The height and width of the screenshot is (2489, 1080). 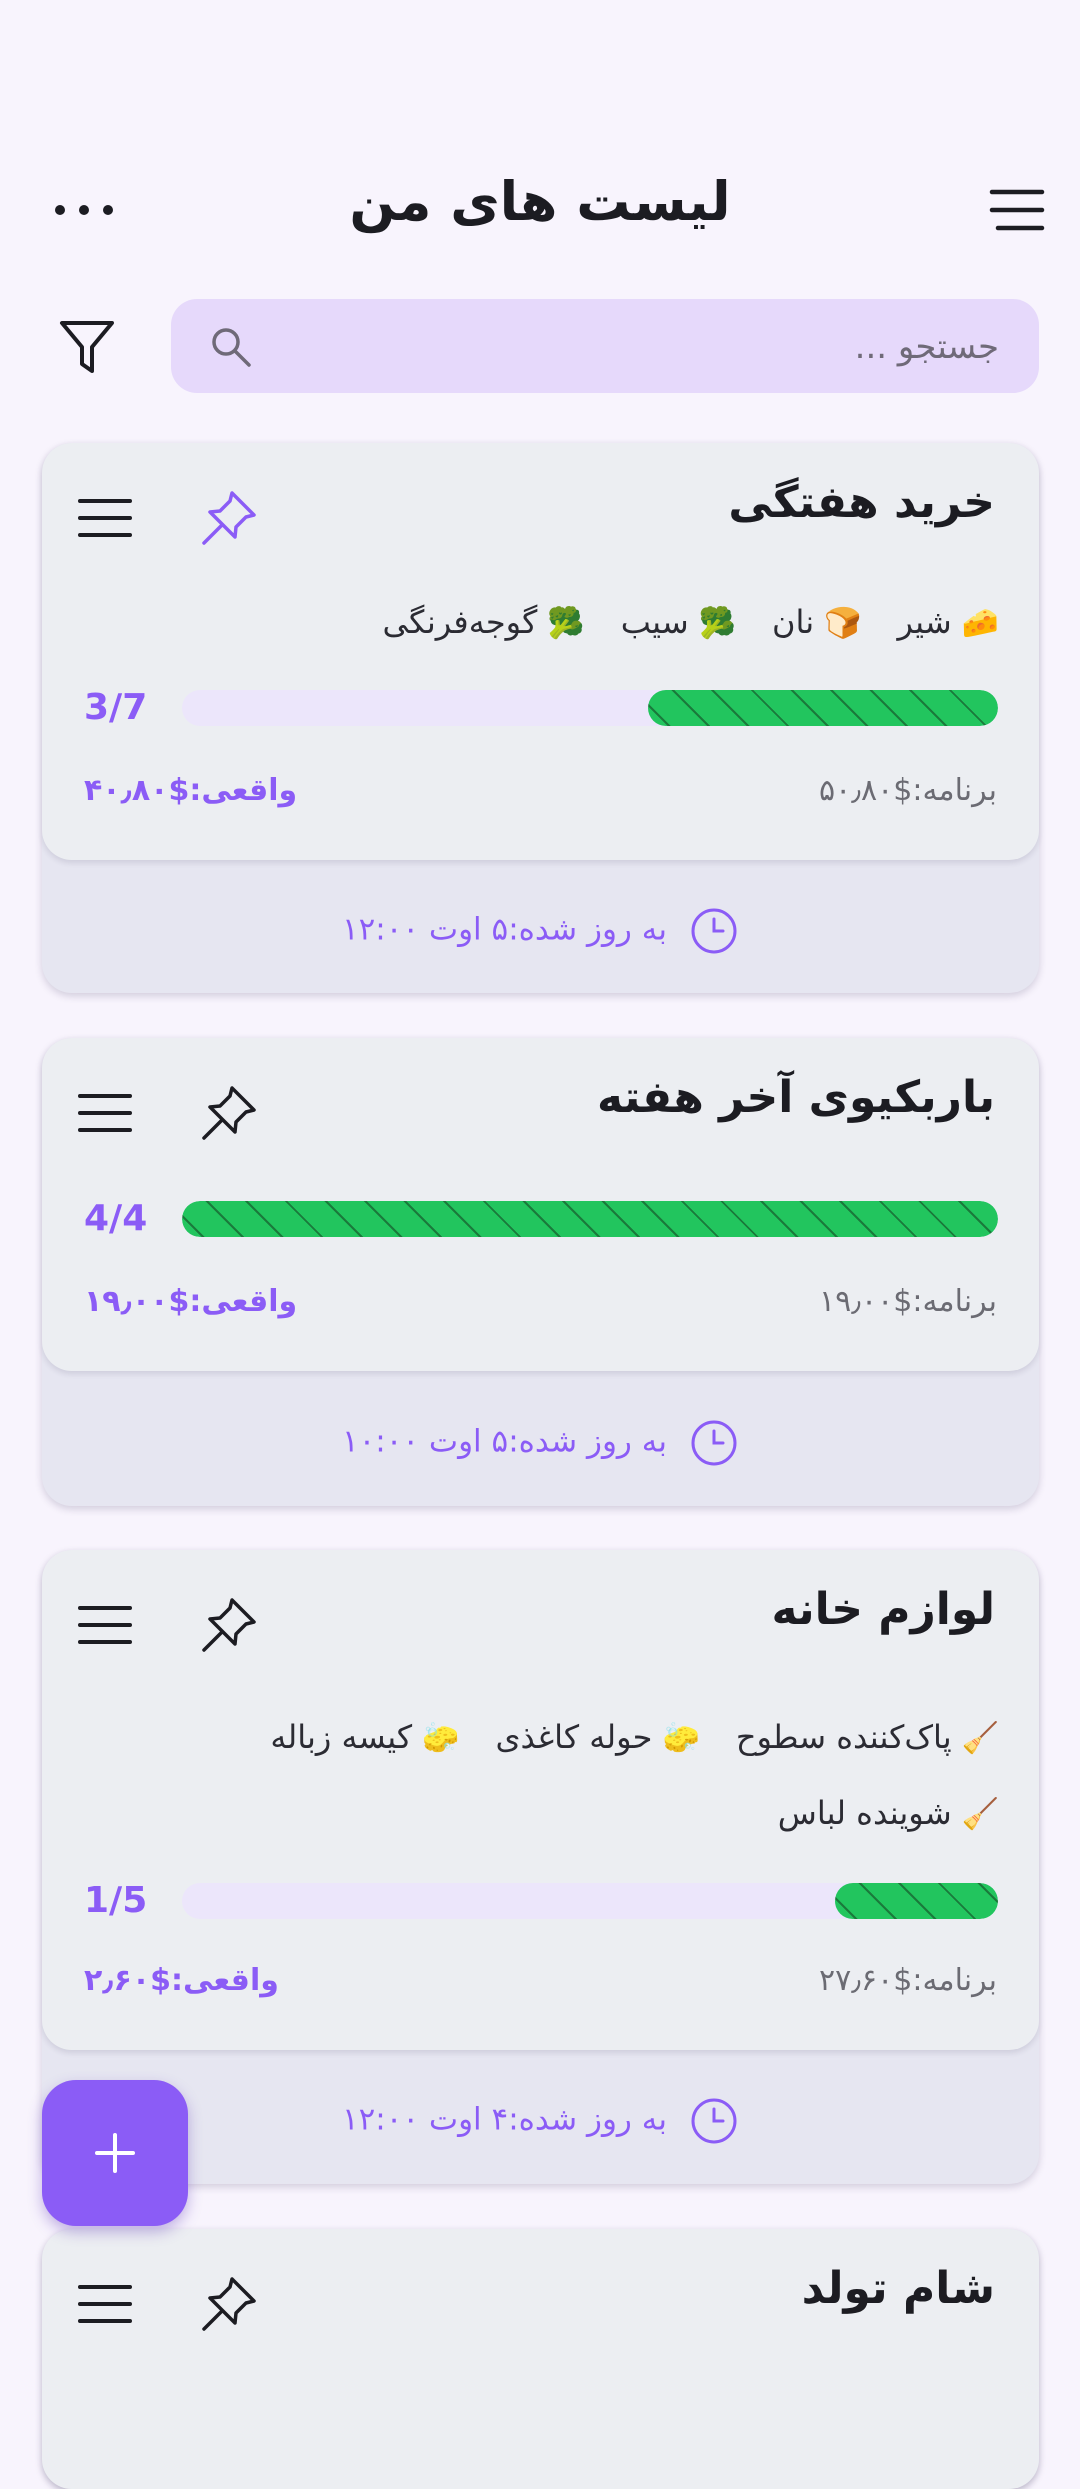 I want to click on planned-budget: برنامه:$۱۹٫۰۰, so click(x=908, y=1301).